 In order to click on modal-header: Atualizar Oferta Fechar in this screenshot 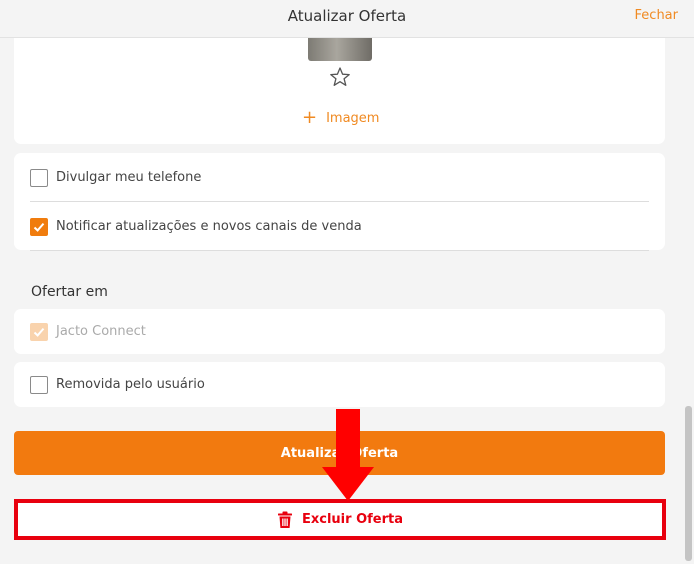, I will do `click(347, 19)`.